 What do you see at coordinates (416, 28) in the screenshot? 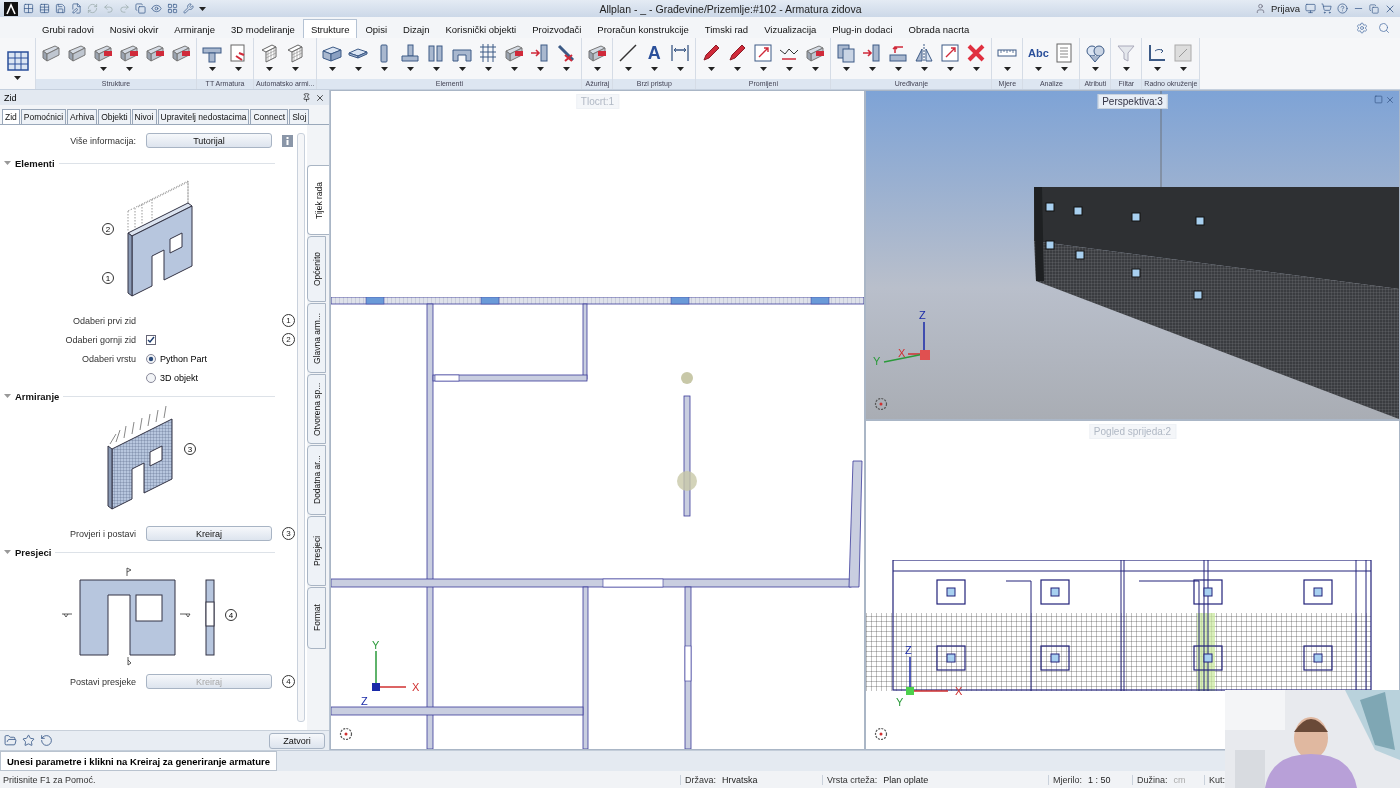
I see `ribbon-tab: Dizajn` at bounding box center [416, 28].